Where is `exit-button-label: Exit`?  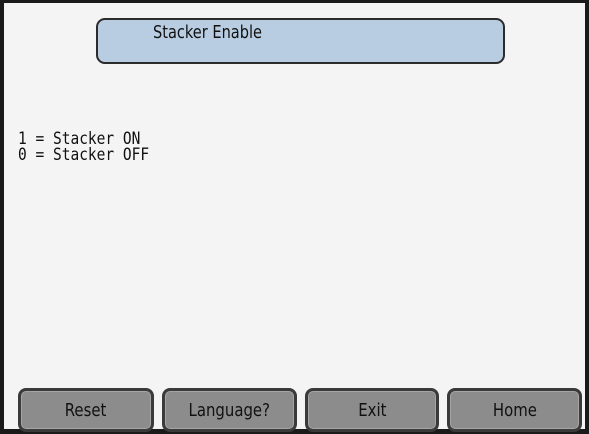 exit-button-label: Exit is located at coordinates (372, 410).